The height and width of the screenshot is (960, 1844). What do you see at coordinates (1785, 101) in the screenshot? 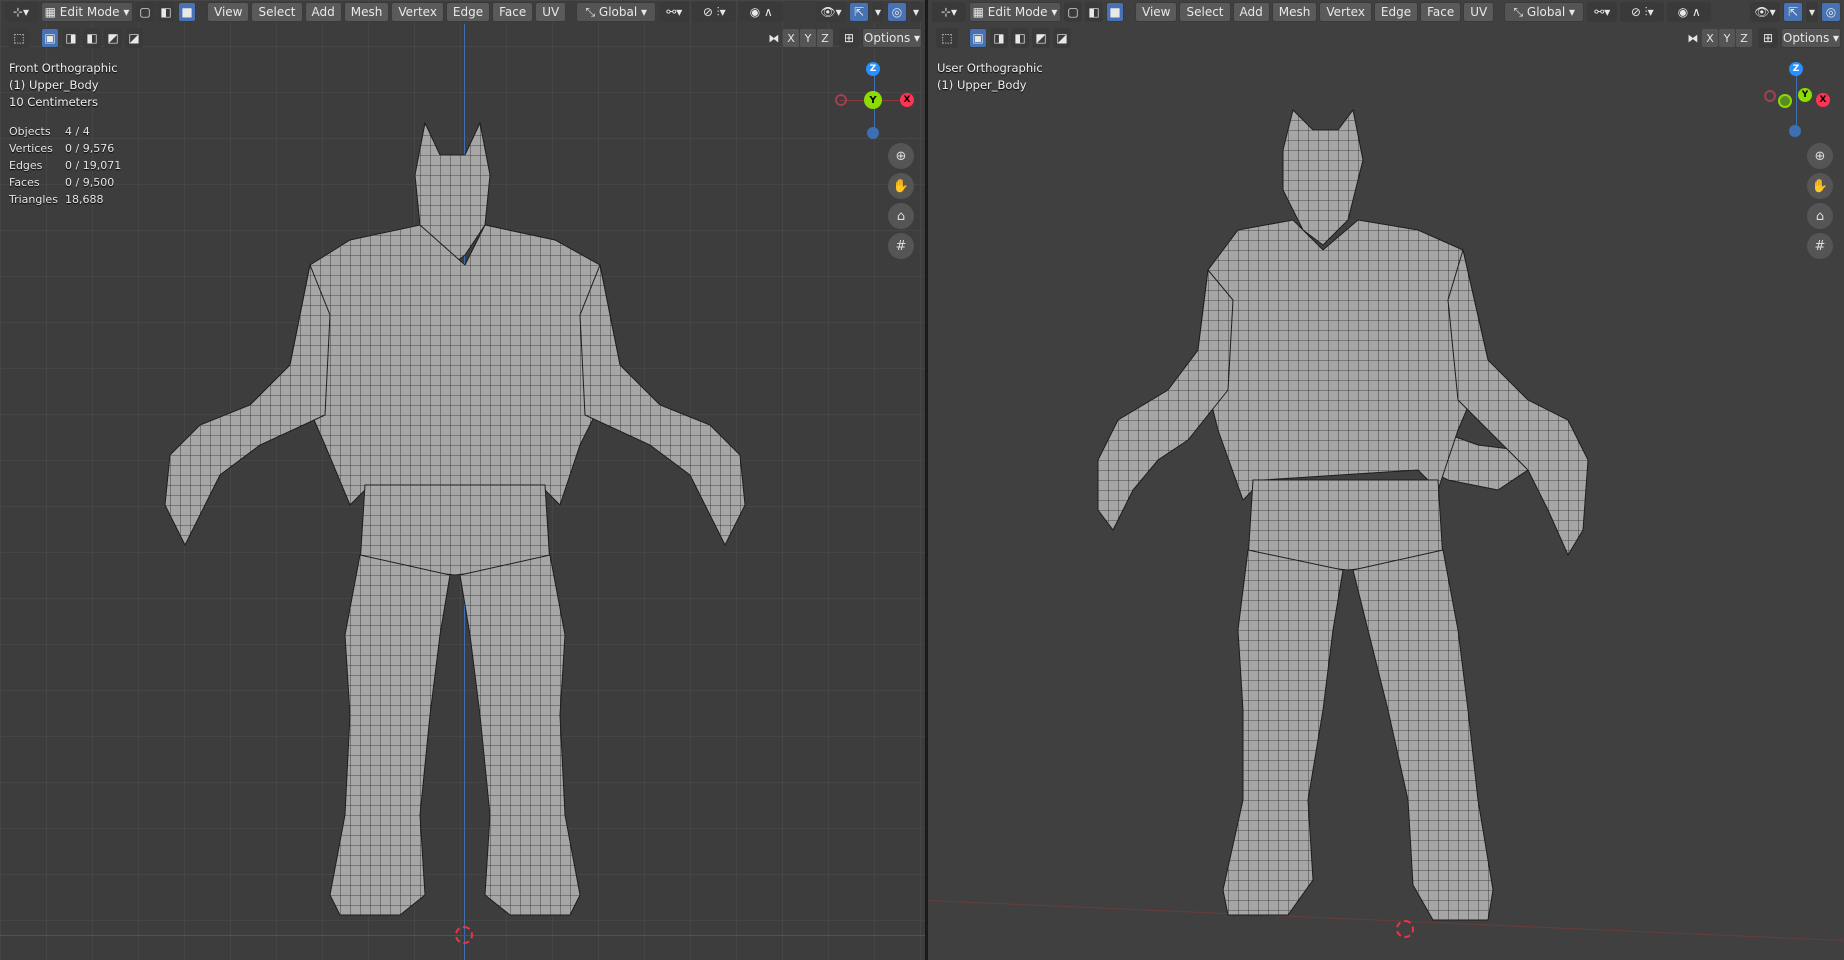
I see `gizmo-neg-y-ball` at bounding box center [1785, 101].